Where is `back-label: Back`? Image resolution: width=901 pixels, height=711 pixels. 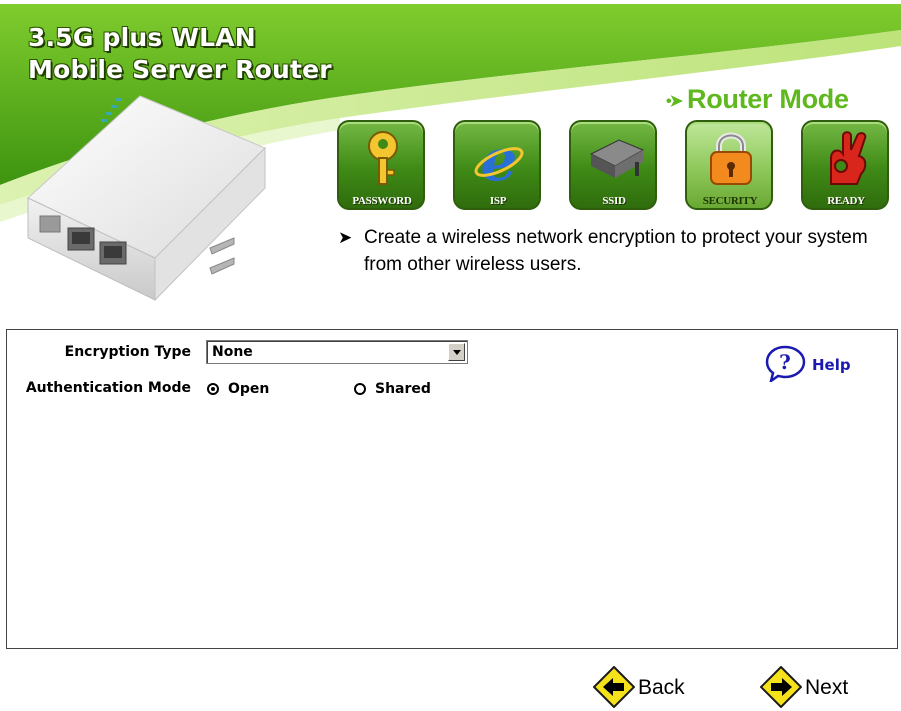
back-label: Back is located at coordinates (661, 687).